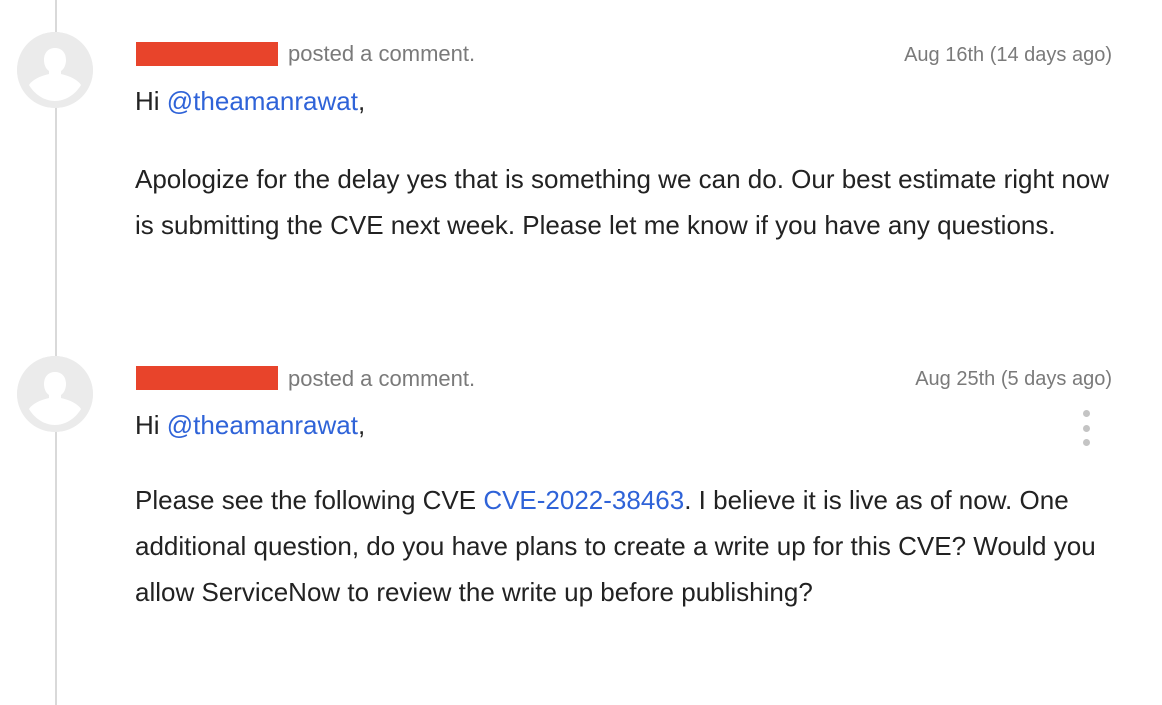  What do you see at coordinates (1013, 379) in the screenshot?
I see `comment-timestamp: Aug 25th (5 days ago)` at bounding box center [1013, 379].